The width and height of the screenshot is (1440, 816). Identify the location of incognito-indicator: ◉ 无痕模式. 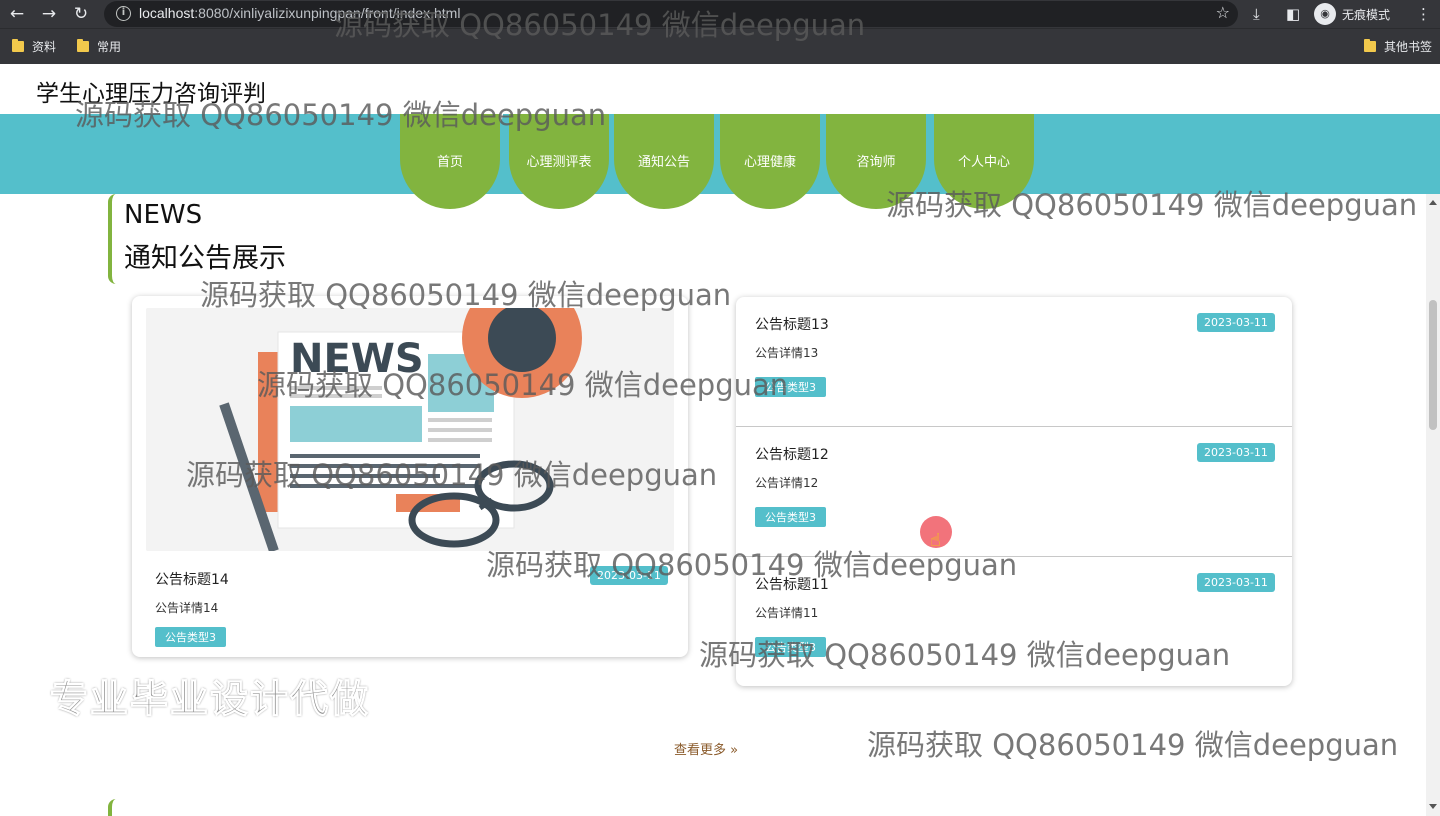
(1352, 14).